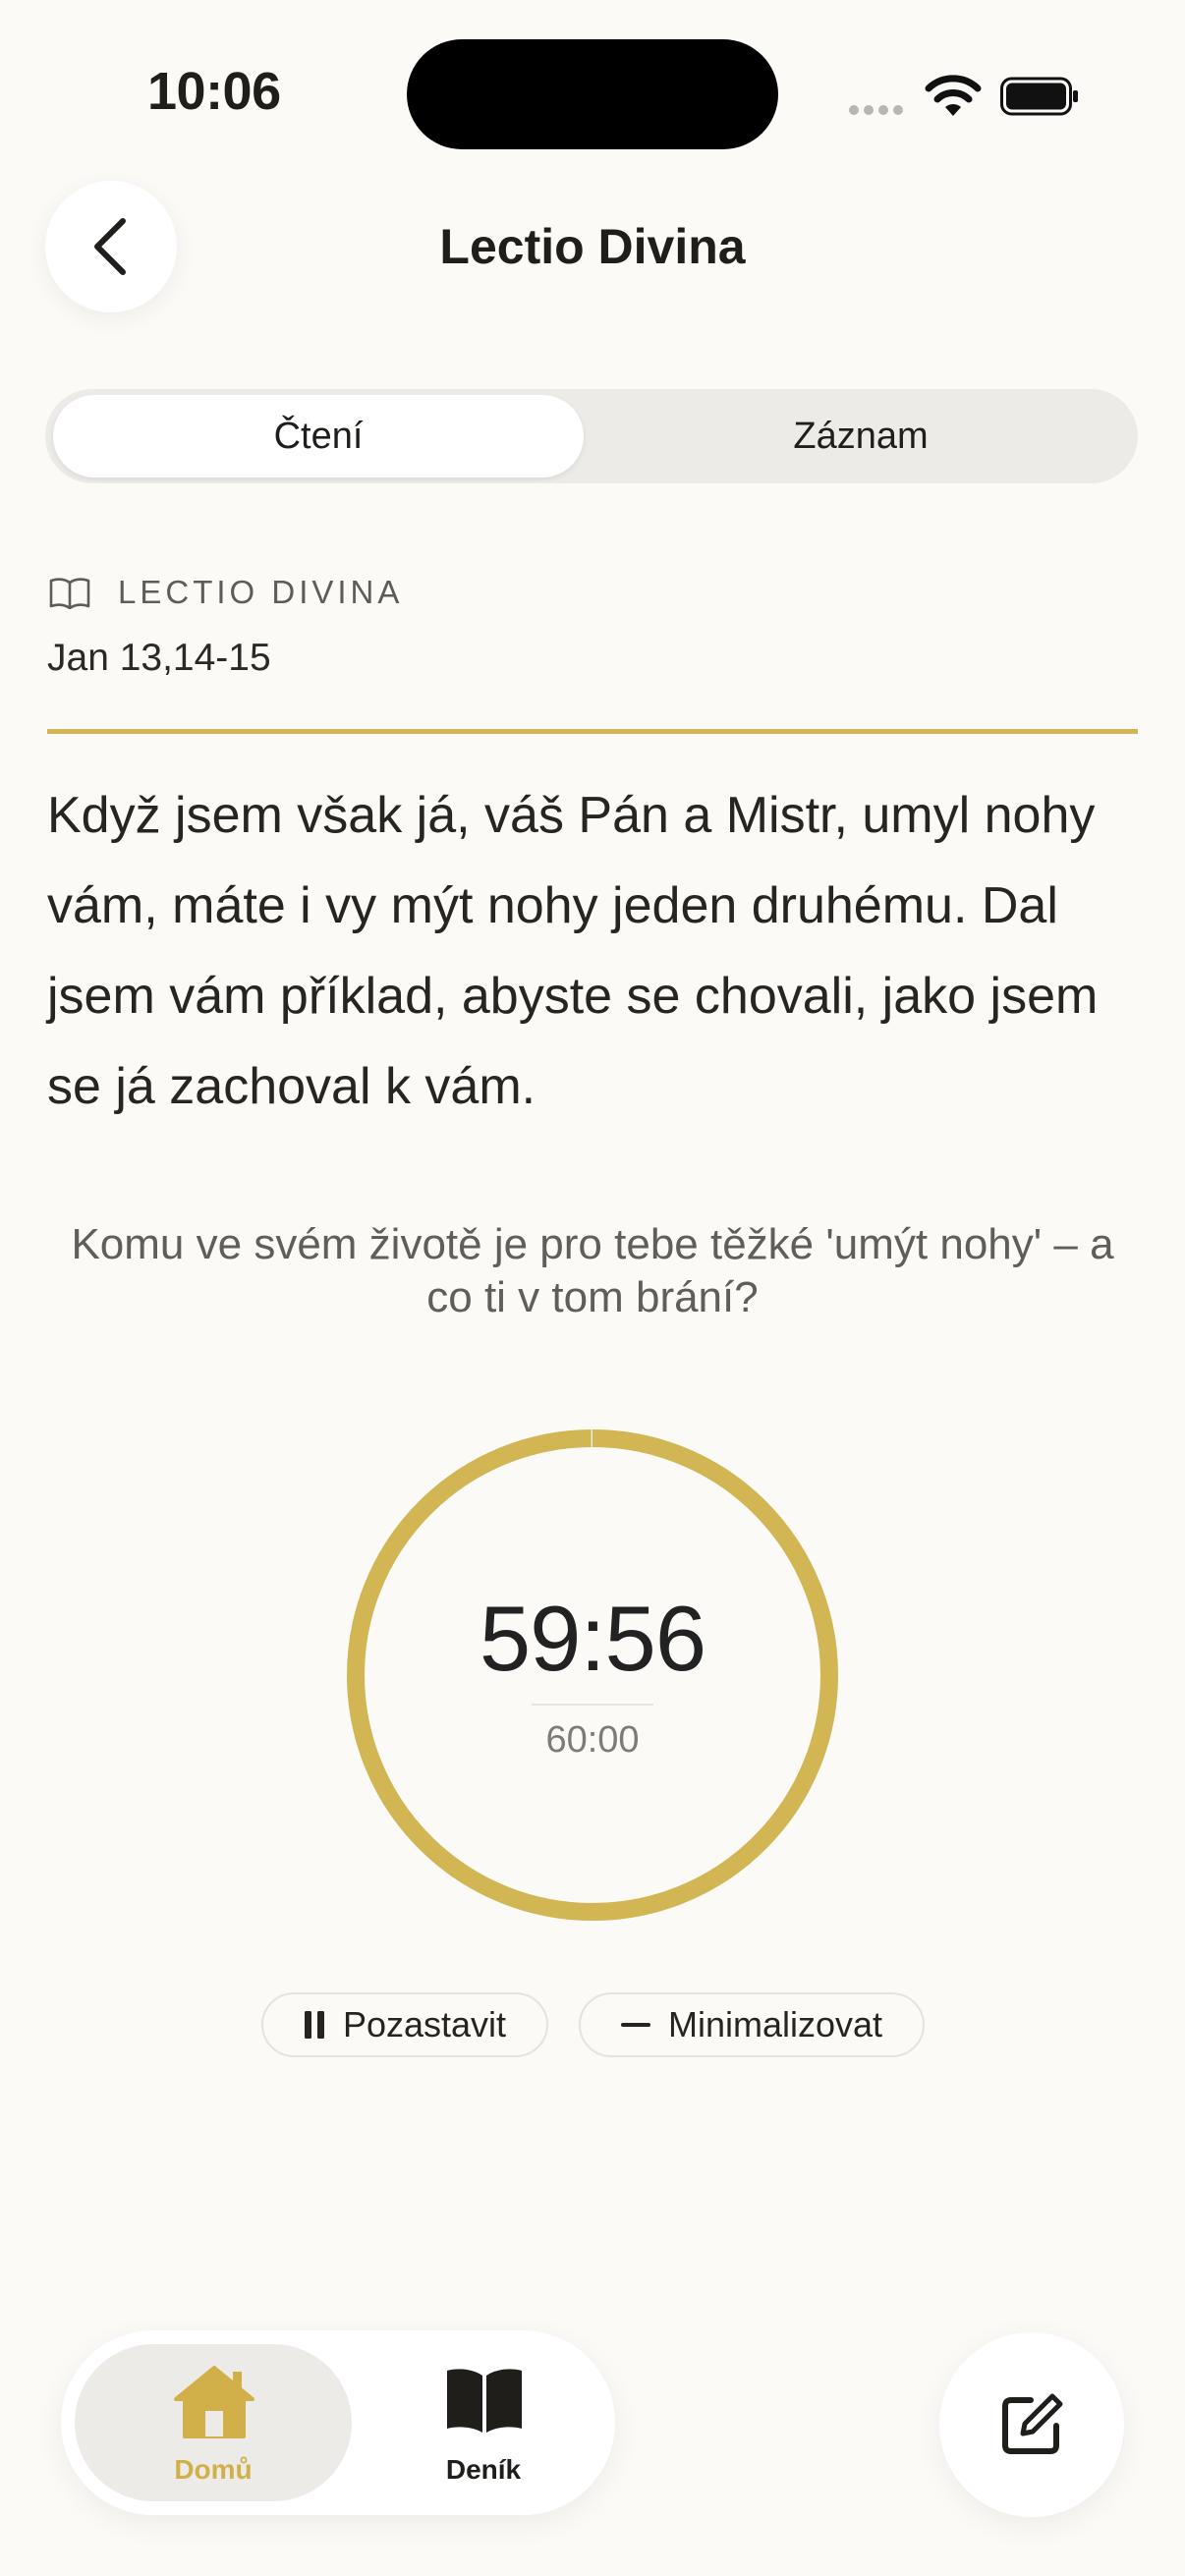  Describe the element at coordinates (954, 95) in the screenshot. I see `wifi-icon` at that location.